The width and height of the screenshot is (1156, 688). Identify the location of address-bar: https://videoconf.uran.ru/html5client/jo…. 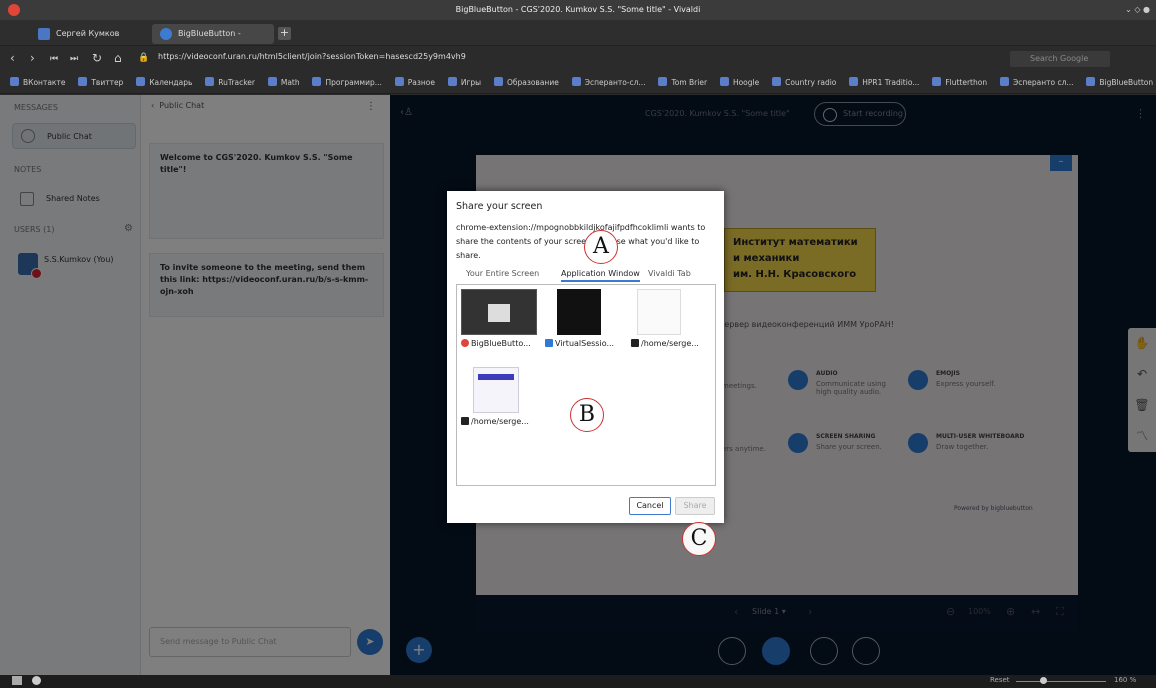
(312, 56).